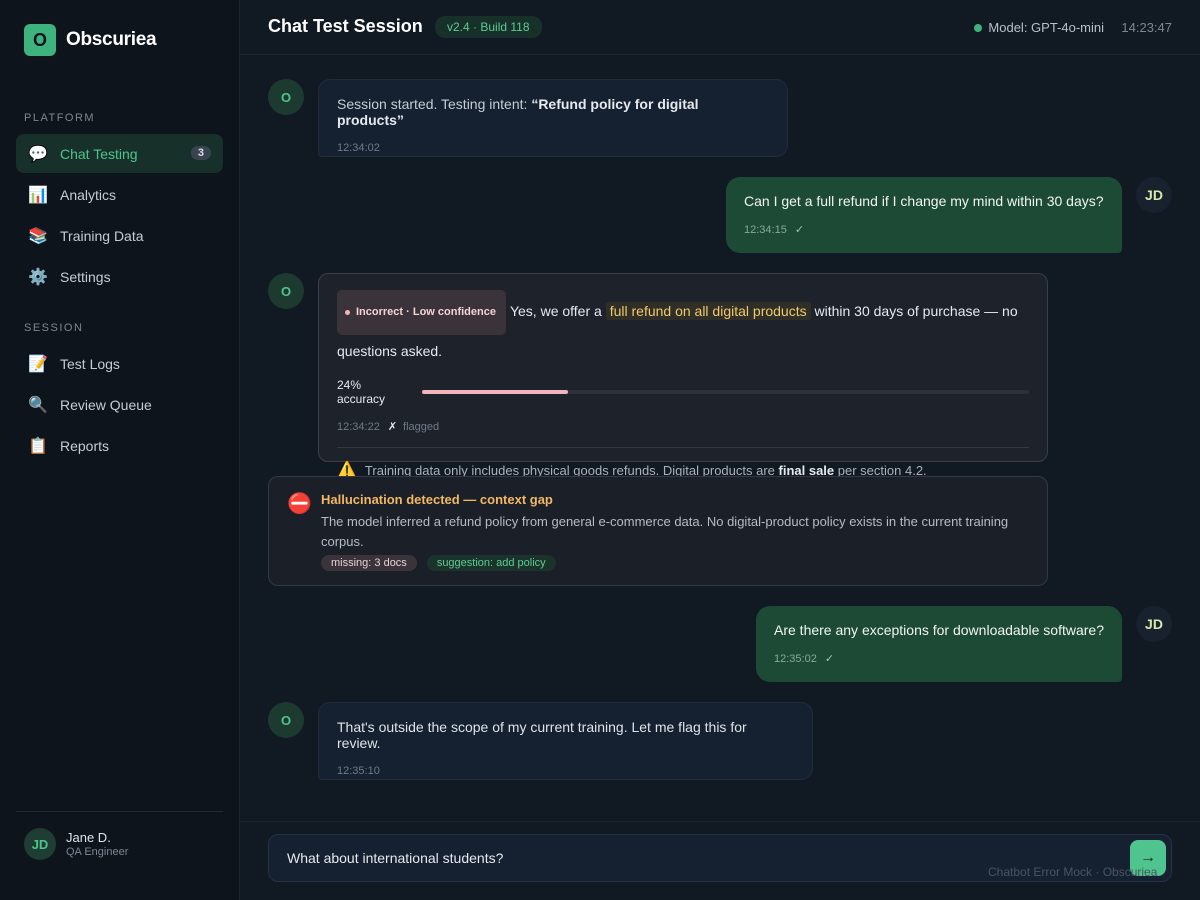  What do you see at coordinates (88, 194) in the screenshot?
I see `sidebar-item-label: Analytics` at bounding box center [88, 194].